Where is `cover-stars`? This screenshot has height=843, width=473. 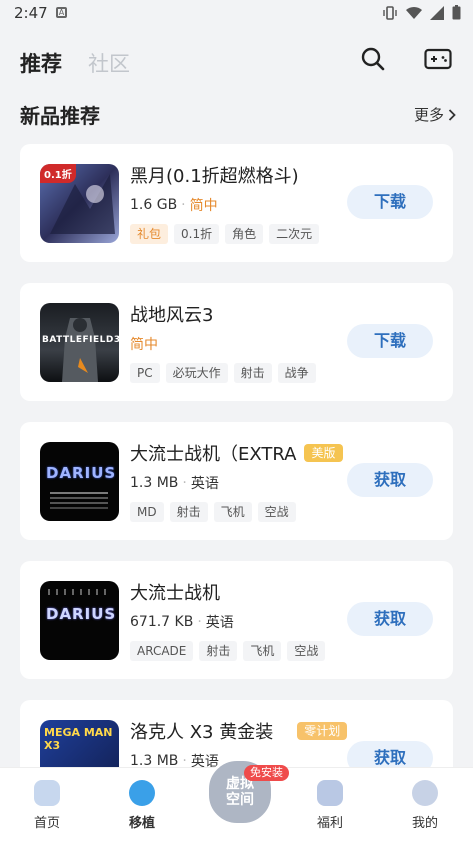 cover-stars is located at coordinates (79, 592).